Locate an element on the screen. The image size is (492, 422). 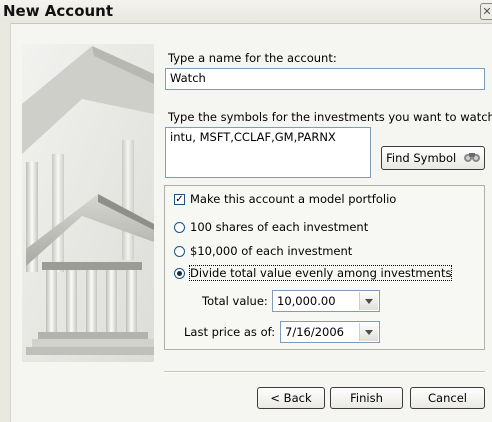
model-portfolio-checkbox: ✓ is located at coordinates (179, 199).